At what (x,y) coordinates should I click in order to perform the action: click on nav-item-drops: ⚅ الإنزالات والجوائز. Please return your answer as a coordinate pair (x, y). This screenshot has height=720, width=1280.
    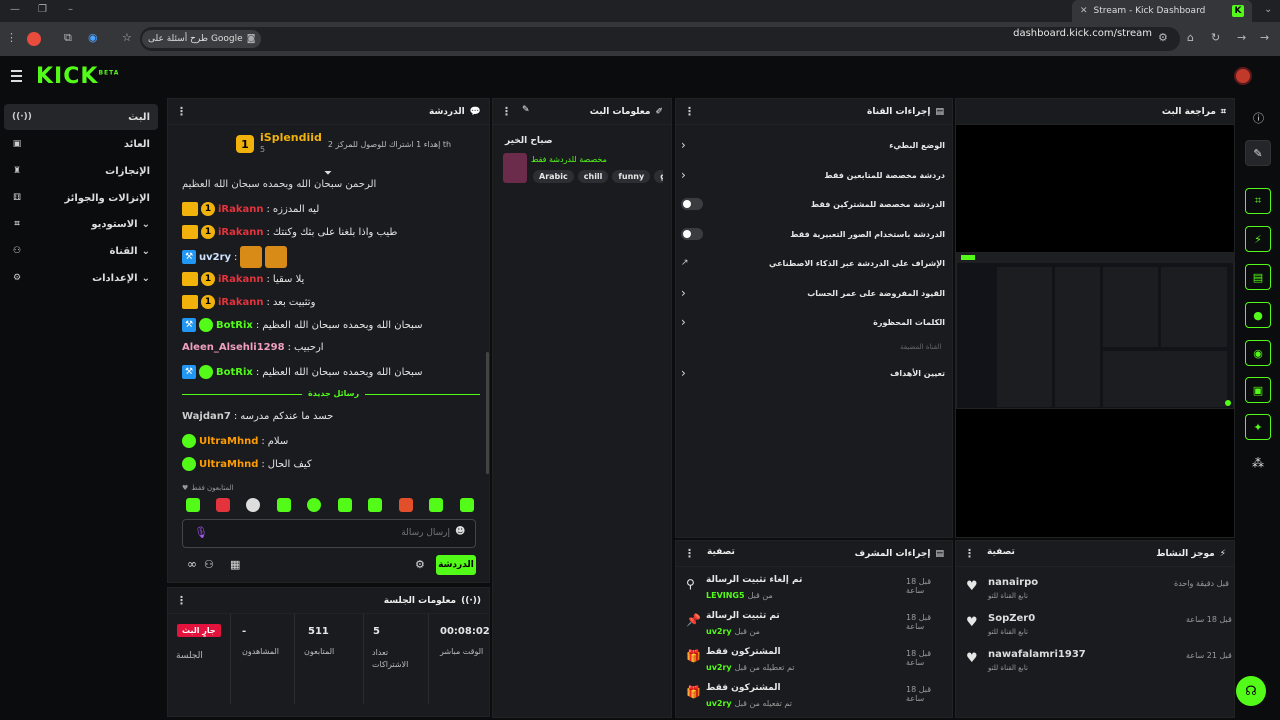
    Looking at the image, I should click on (81, 198).